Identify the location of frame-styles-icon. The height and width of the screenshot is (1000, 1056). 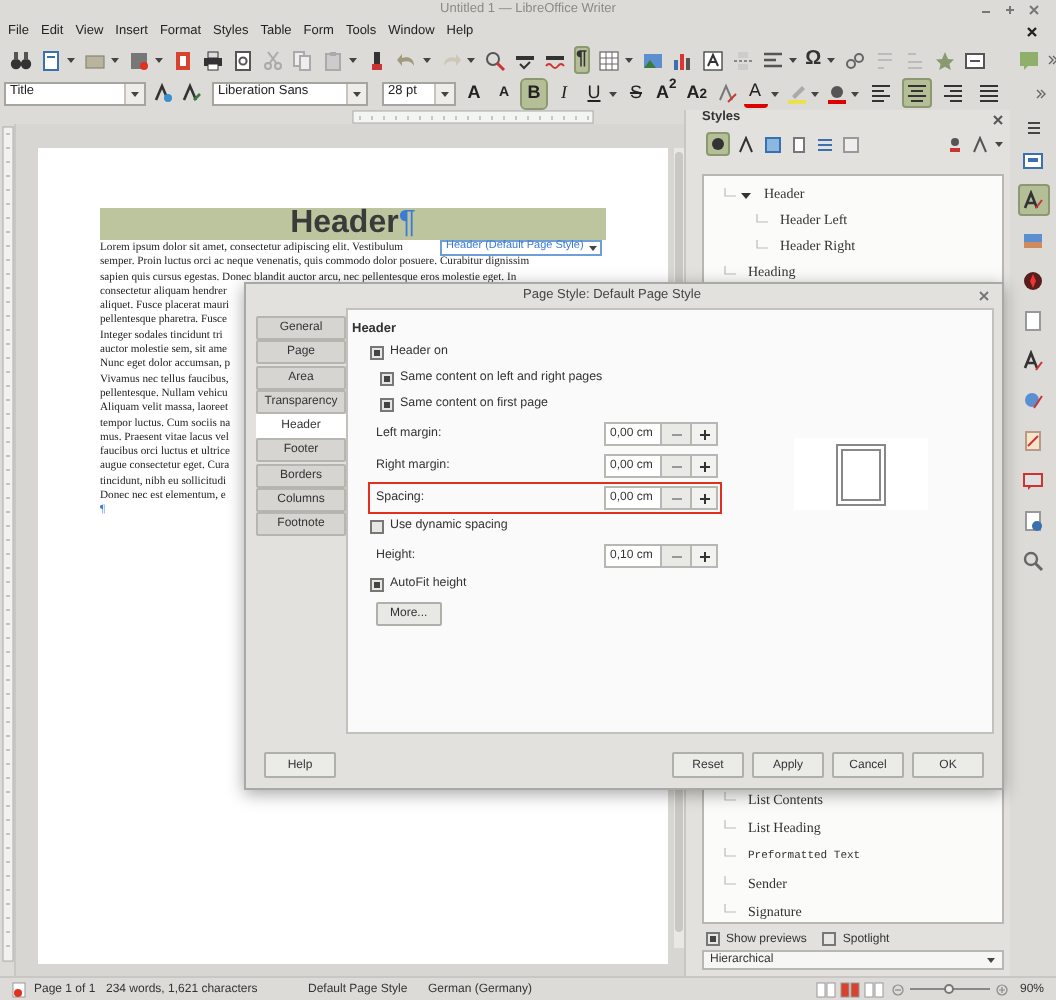
(773, 144).